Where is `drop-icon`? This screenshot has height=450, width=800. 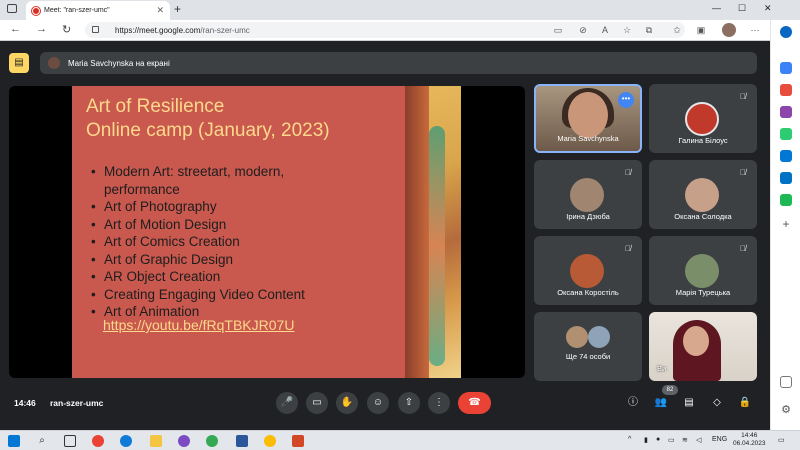
drop-icon is located at coordinates (786, 200).